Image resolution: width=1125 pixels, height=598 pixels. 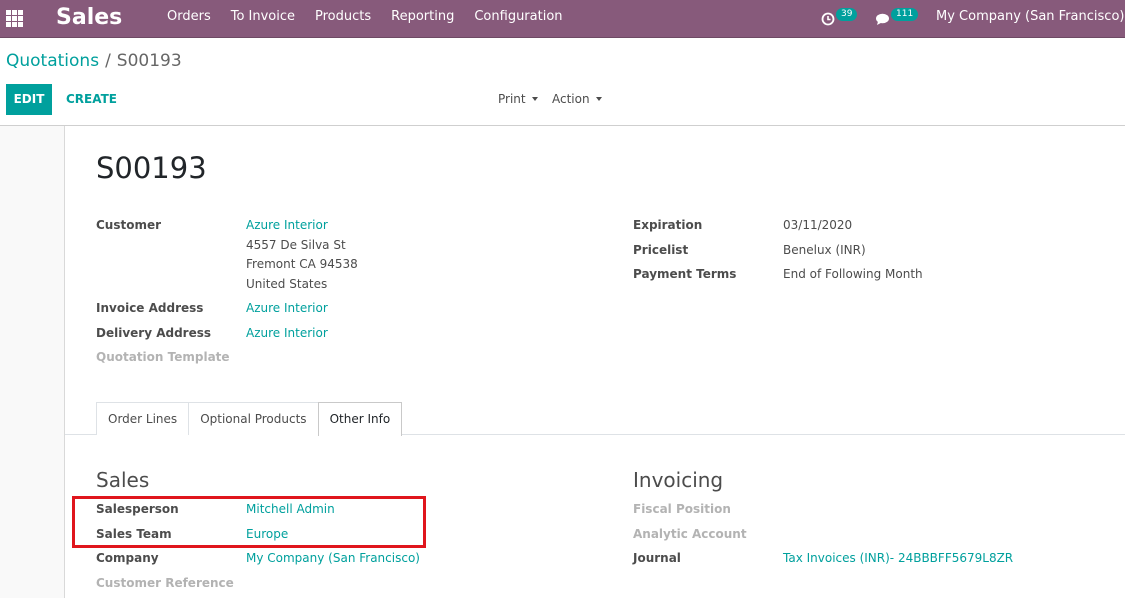 I want to click on print-label: Print, so click(x=512, y=99).